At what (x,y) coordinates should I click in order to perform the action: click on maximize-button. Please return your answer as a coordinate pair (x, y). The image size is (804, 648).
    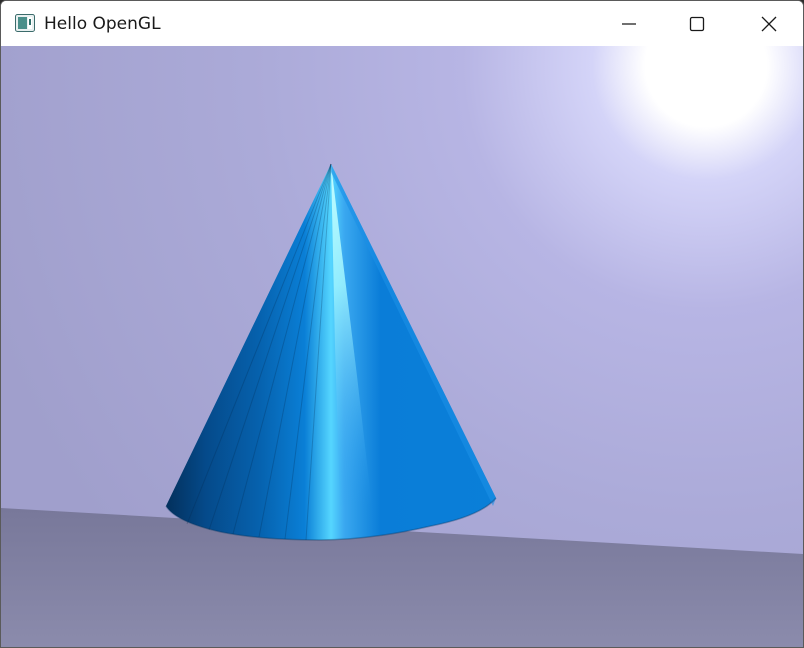
    Looking at the image, I should click on (697, 23).